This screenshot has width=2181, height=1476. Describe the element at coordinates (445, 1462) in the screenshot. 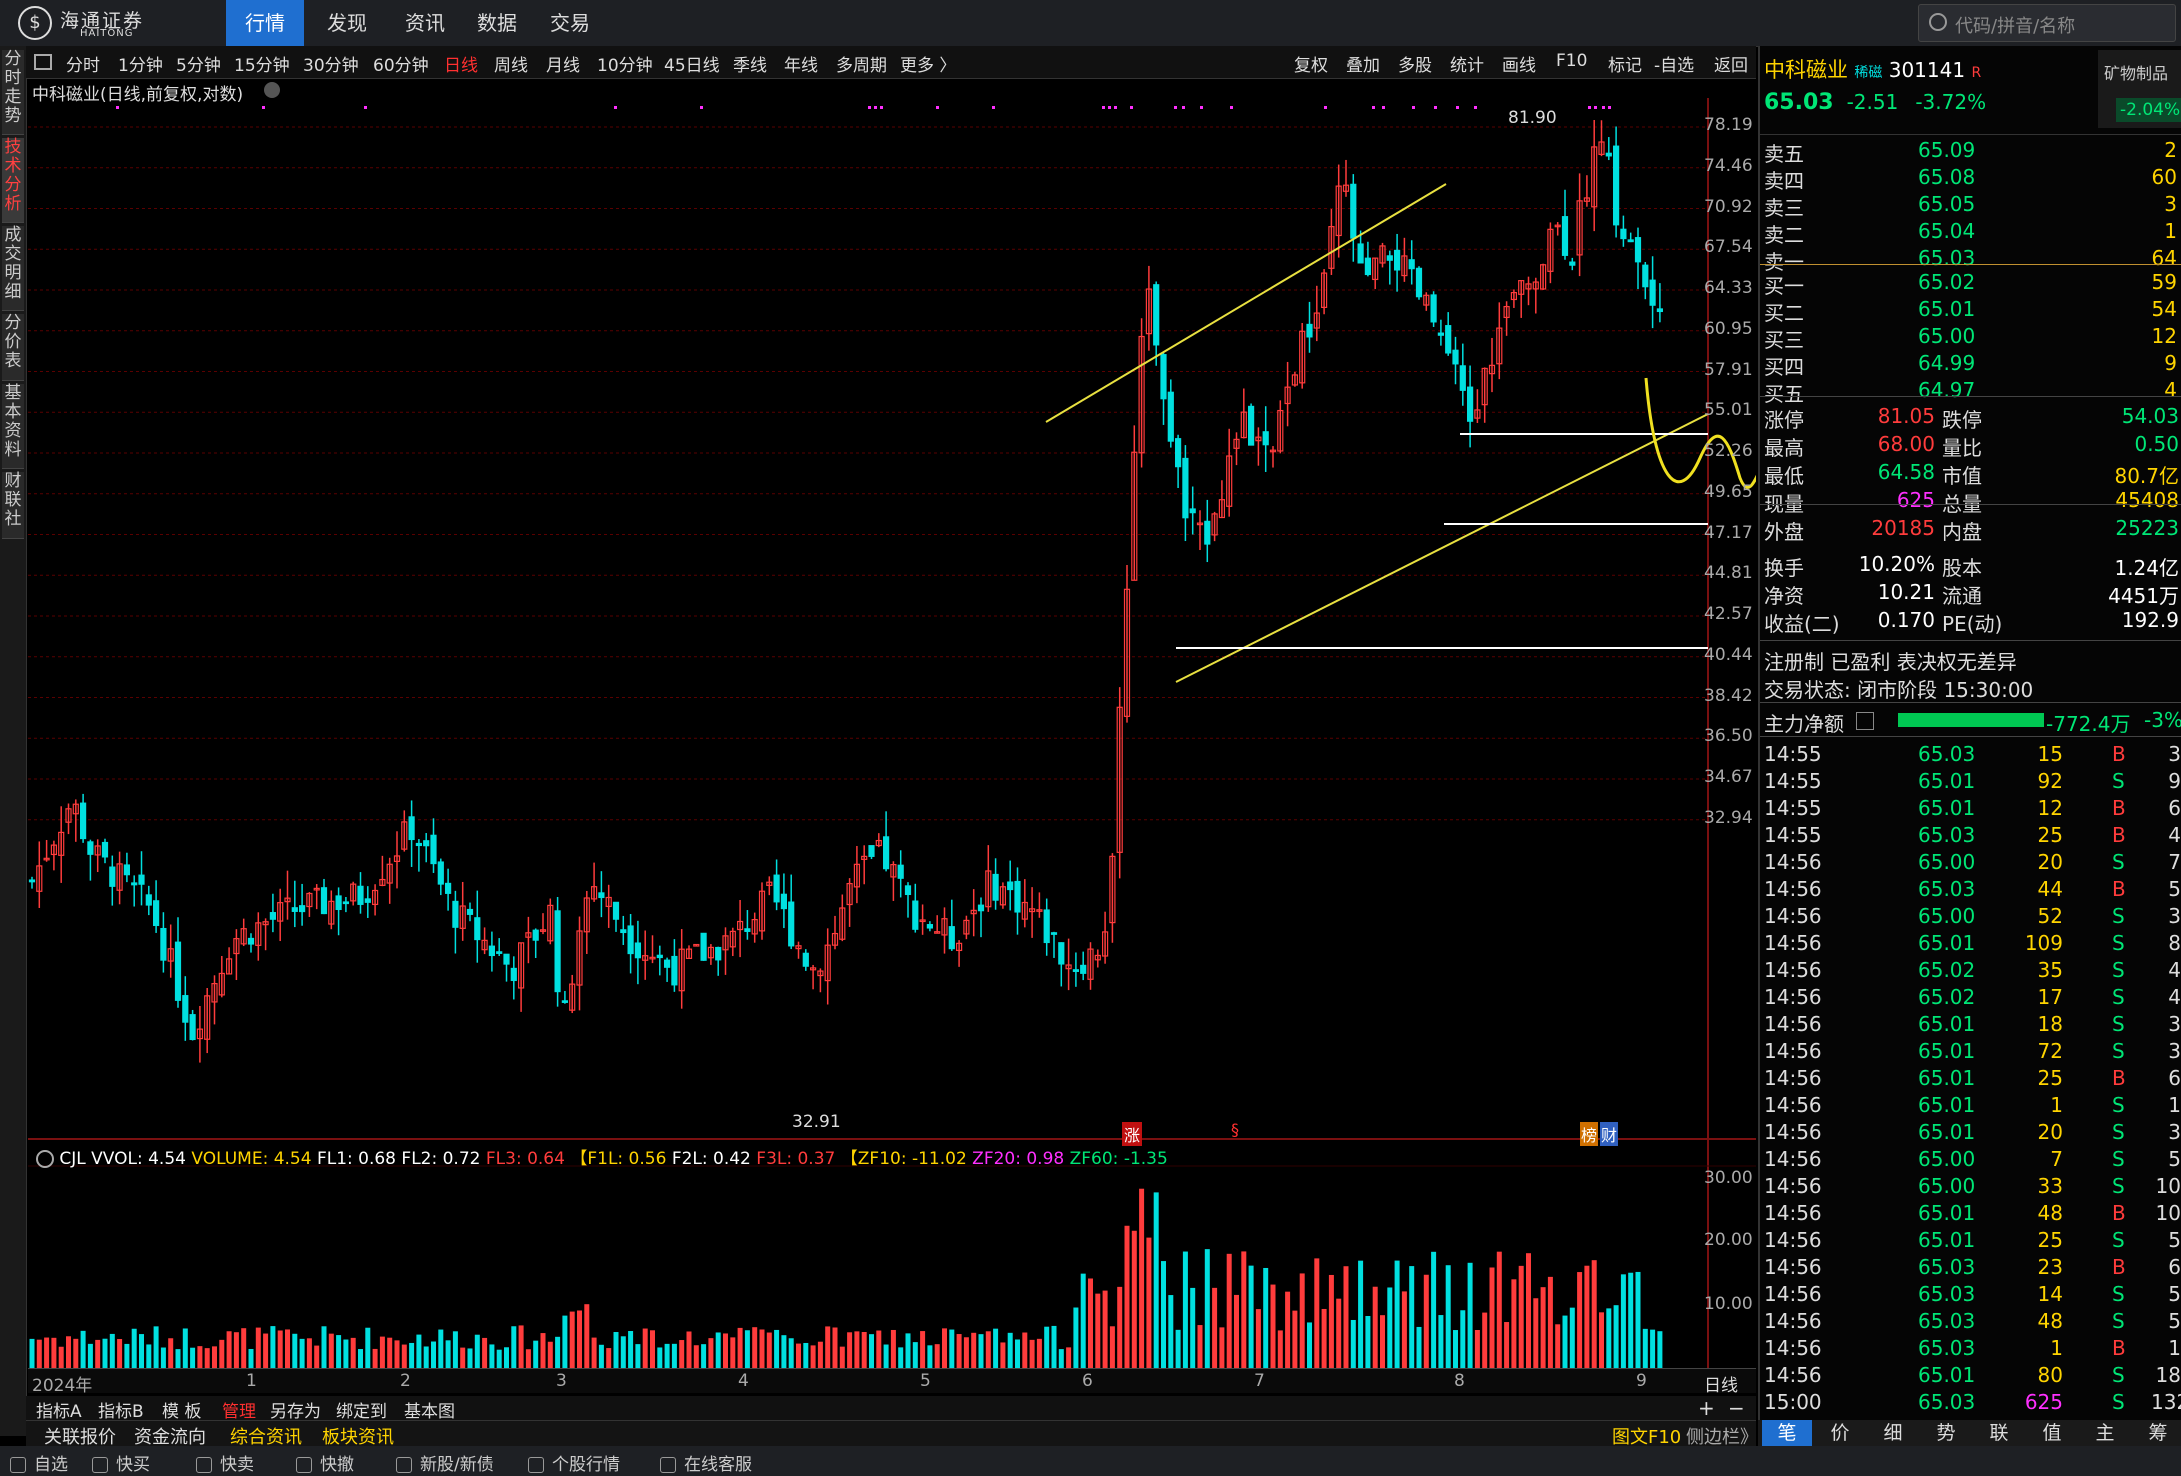

I see `status-item: 新股/新债` at that location.